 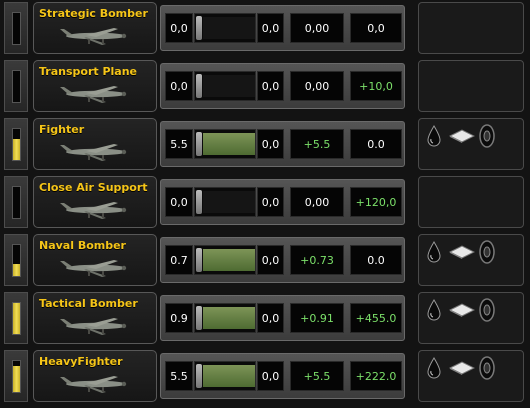 What do you see at coordinates (376, 376) in the screenshot?
I see `stockpile-value: +222.0` at bounding box center [376, 376].